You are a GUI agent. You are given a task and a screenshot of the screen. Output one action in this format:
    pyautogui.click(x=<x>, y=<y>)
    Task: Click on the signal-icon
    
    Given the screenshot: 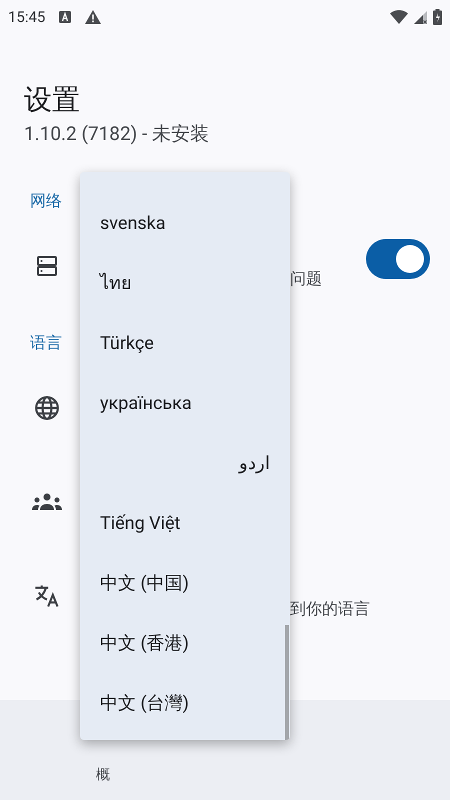 What is the action you would take?
    pyautogui.click(x=420, y=17)
    